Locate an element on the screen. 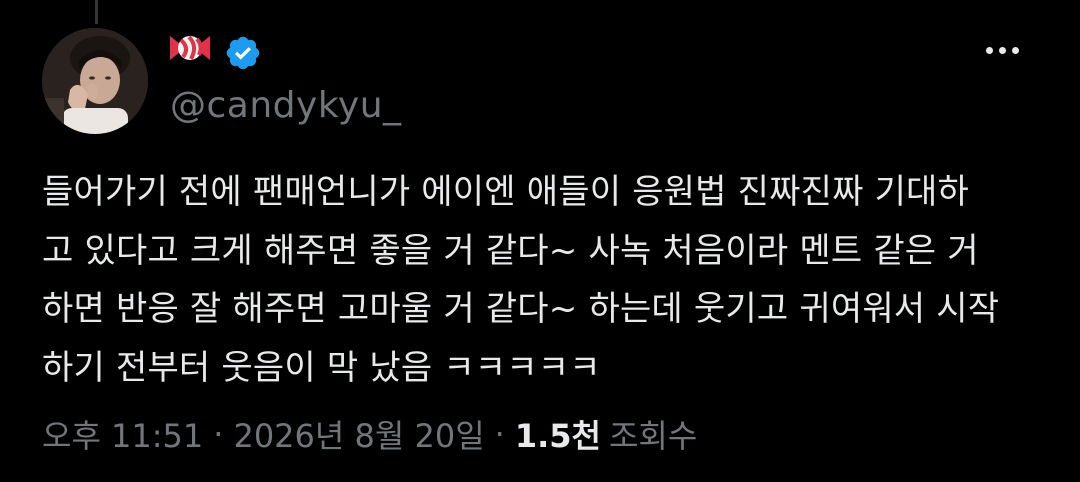 Image resolution: width=1080 pixels, height=482 pixels. author-name-row is located at coordinates (215, 53).